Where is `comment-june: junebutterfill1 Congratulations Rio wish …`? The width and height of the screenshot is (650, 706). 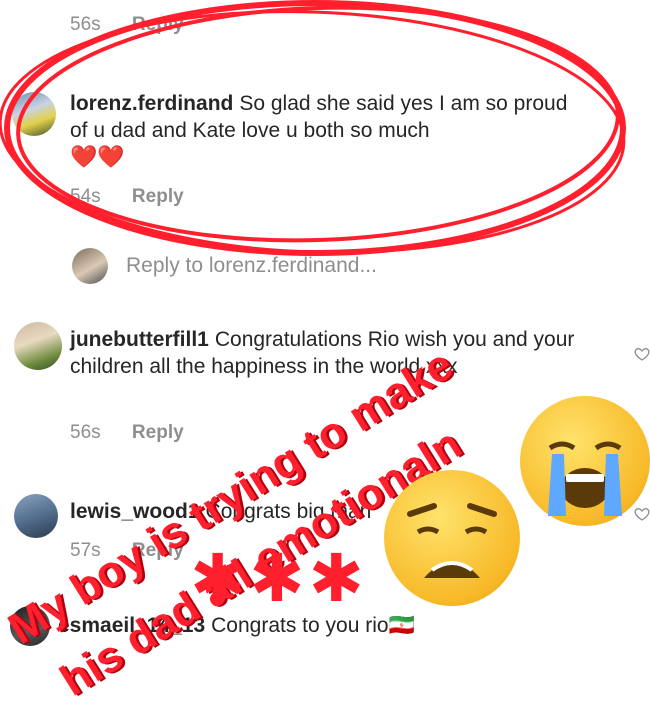 comment-june: junebutterfill1 Congratulations Rio wish … is located at coordinates (340, 353).